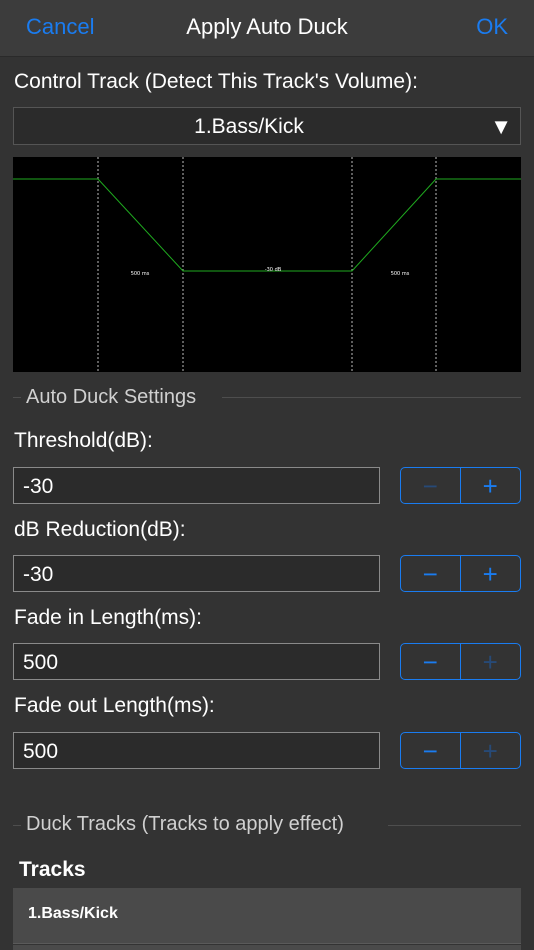 The width and height of the screenshot is (534, 950). I want to click on threshold-decrement-button: −, so click(431, 485).